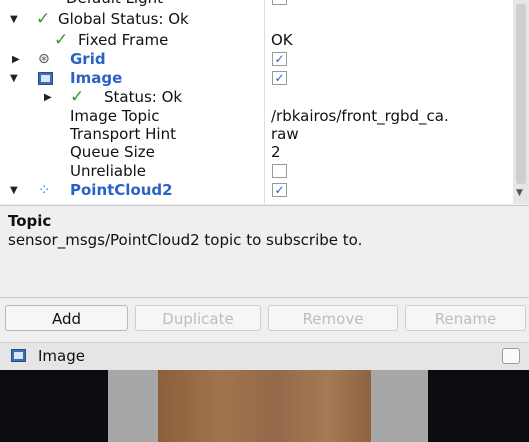 This screenshot has height=442, width=529. What do you see at coordinates (511, 356) in the screenshot?
I see `undock-button` at bounding box center [511, 356].